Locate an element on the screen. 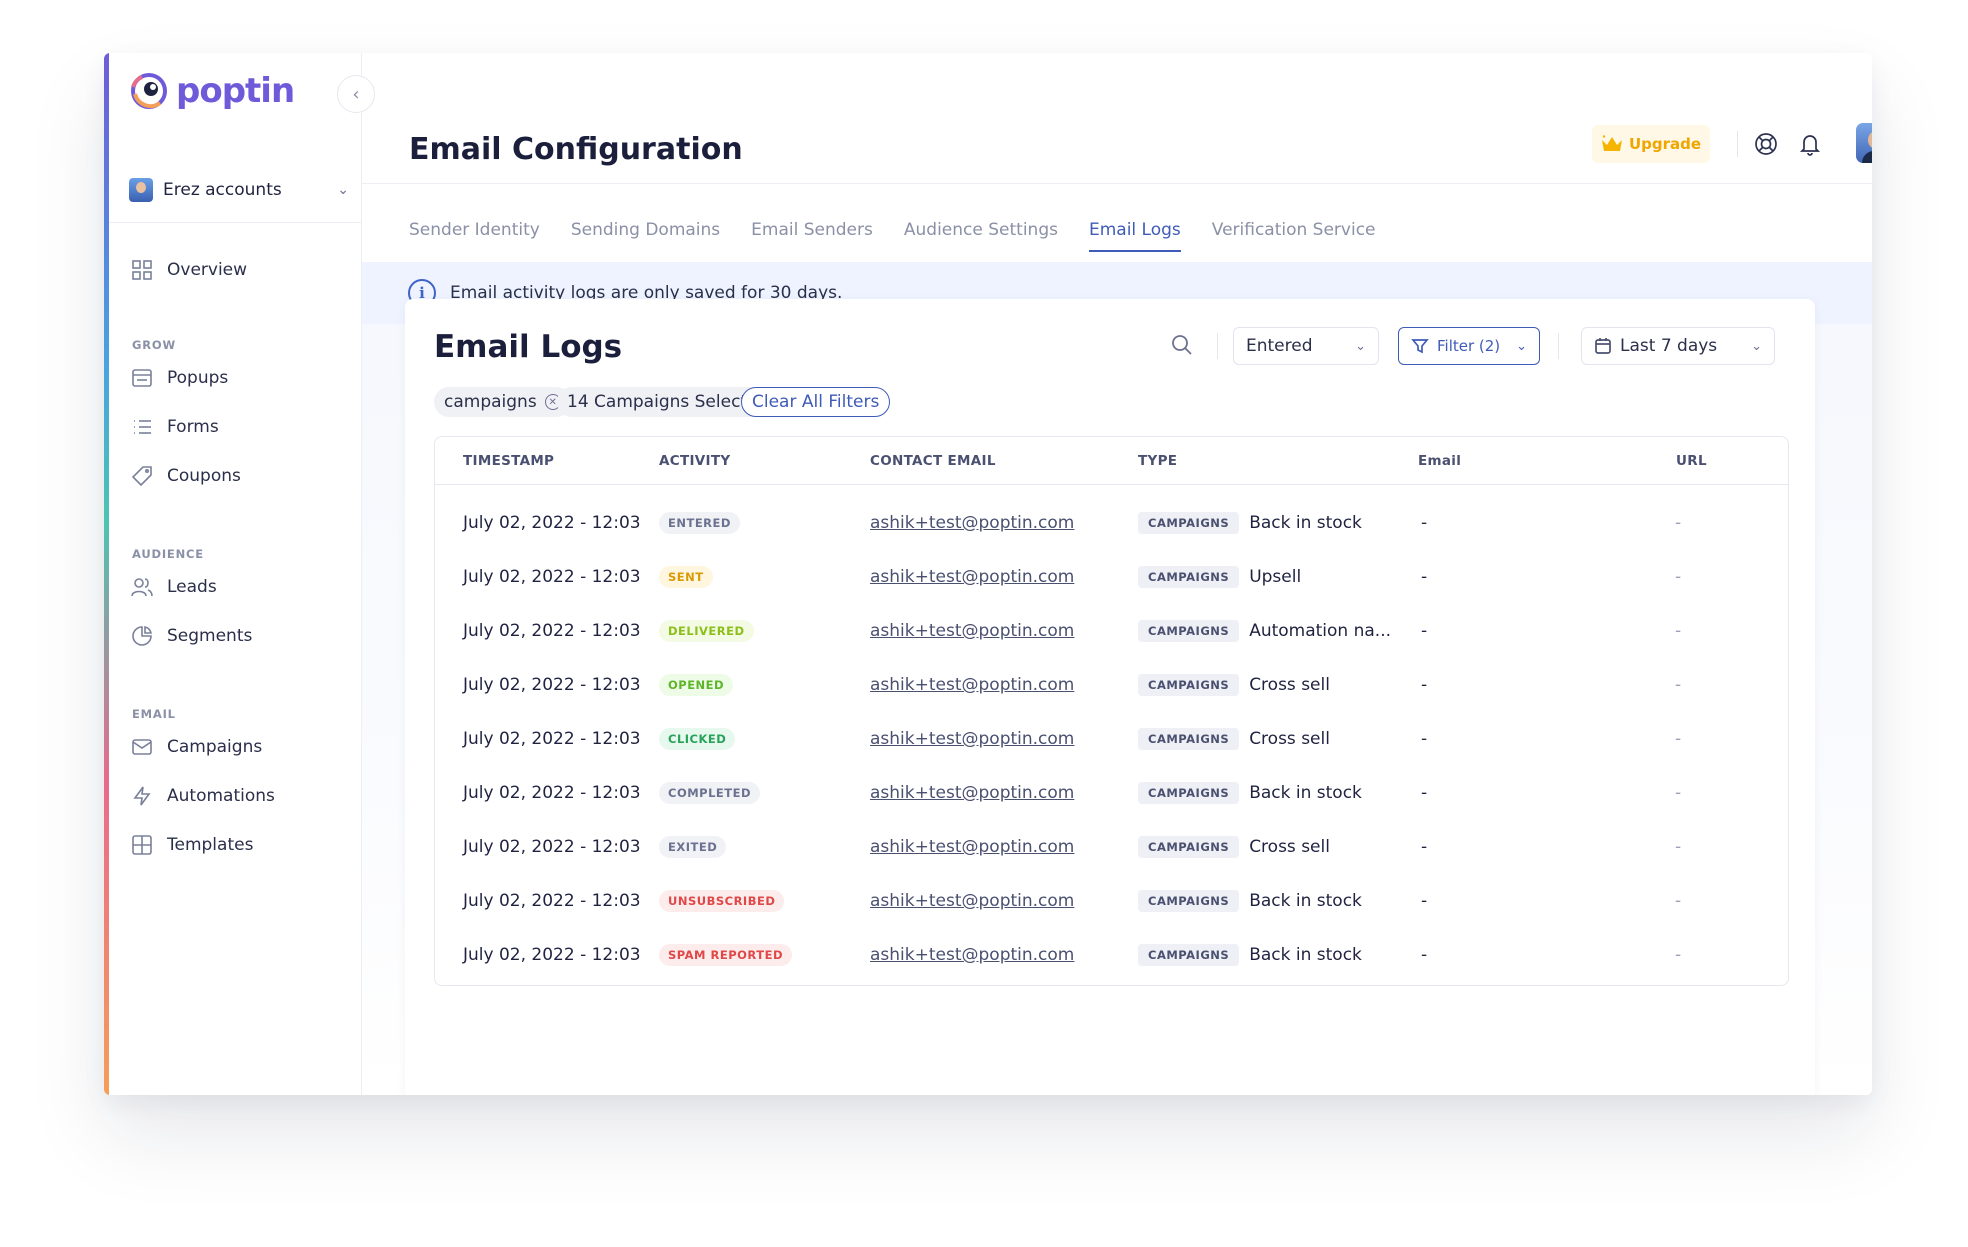  sidebar-item-leads: Leads is located at coordinates (174, 587).